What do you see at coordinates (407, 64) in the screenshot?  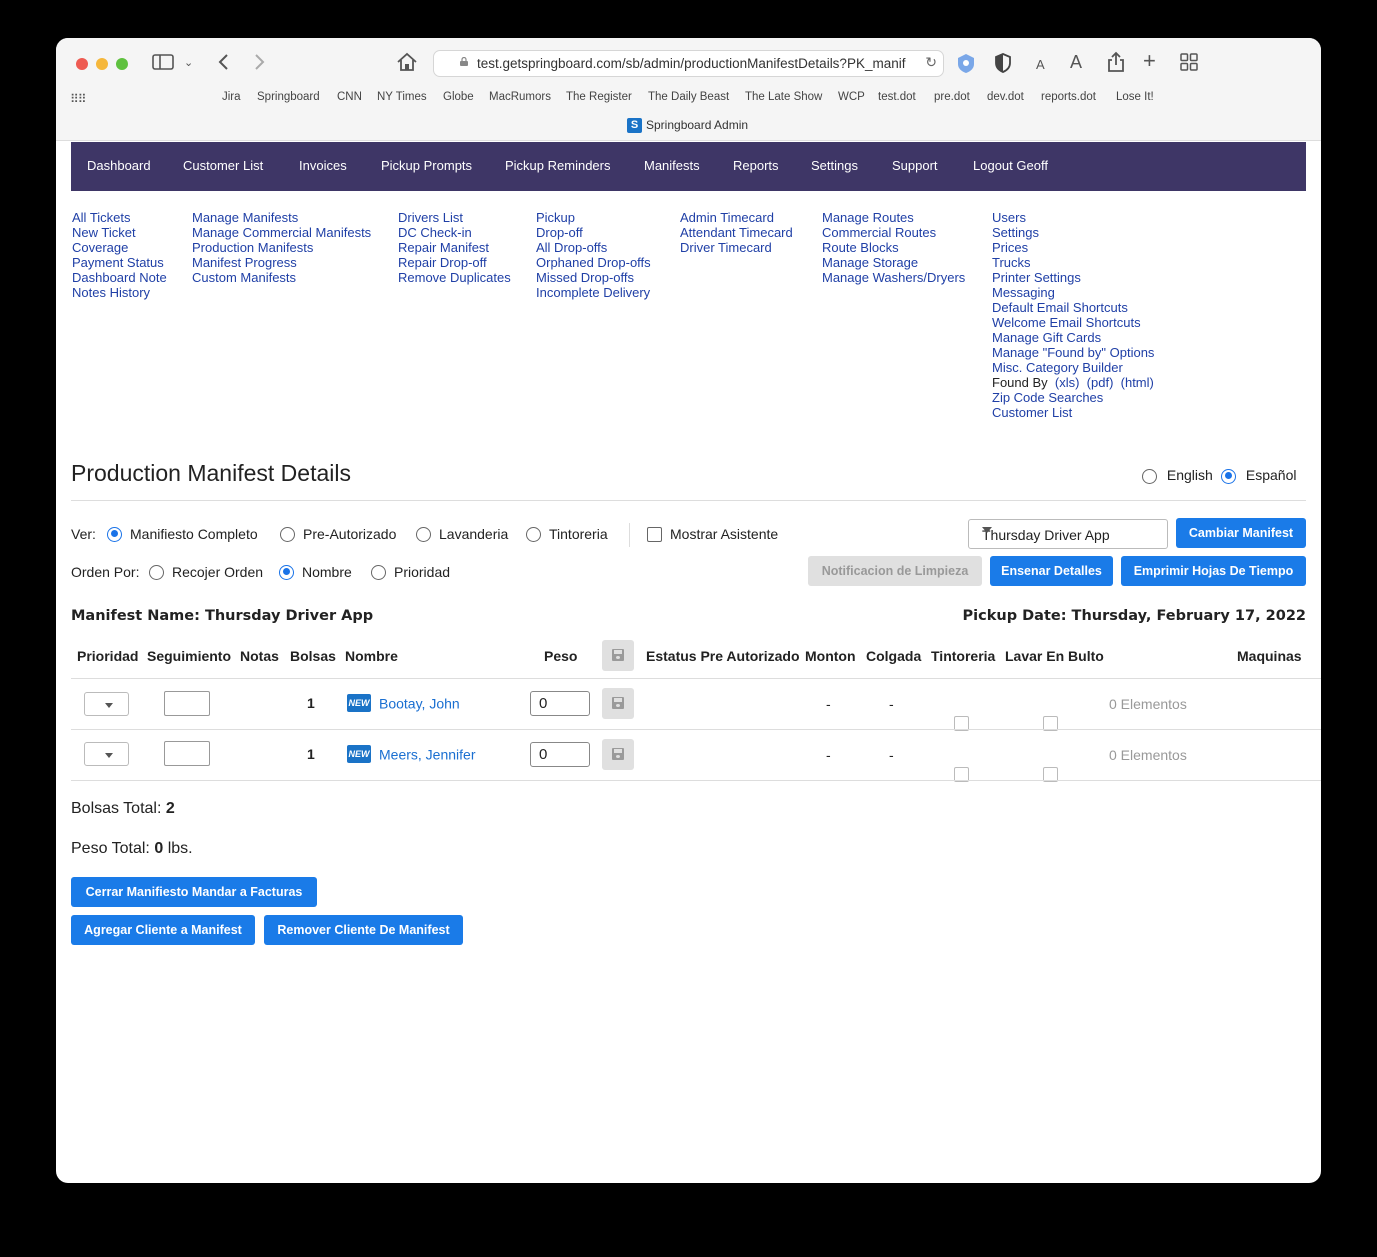 I see `home-icon` at bounding box center [407, 64].